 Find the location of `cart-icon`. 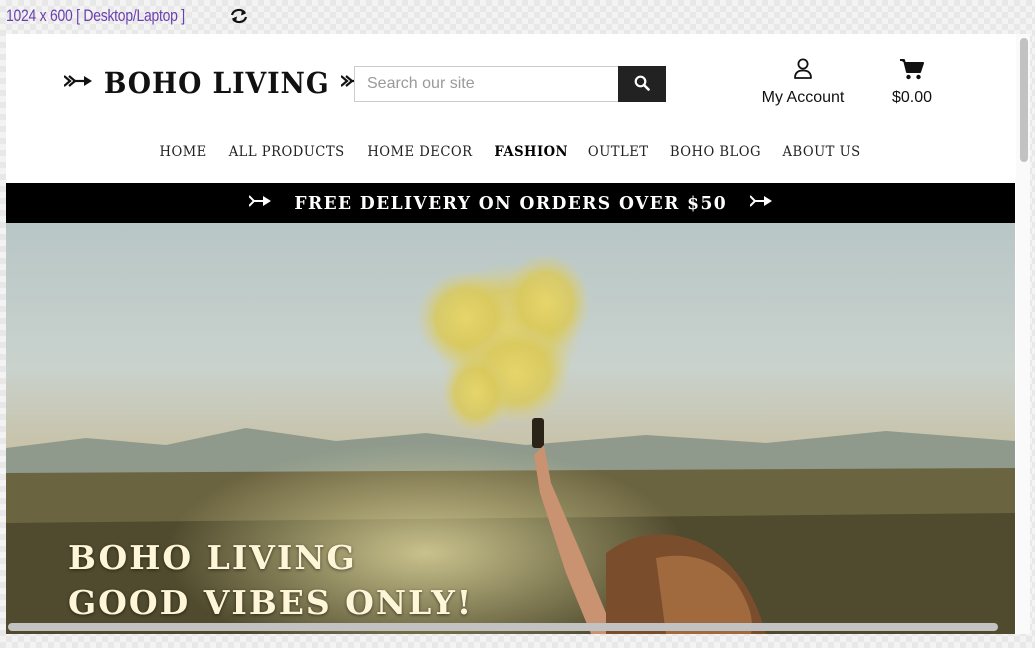

cart-icon is located at coordinates (912, 71).